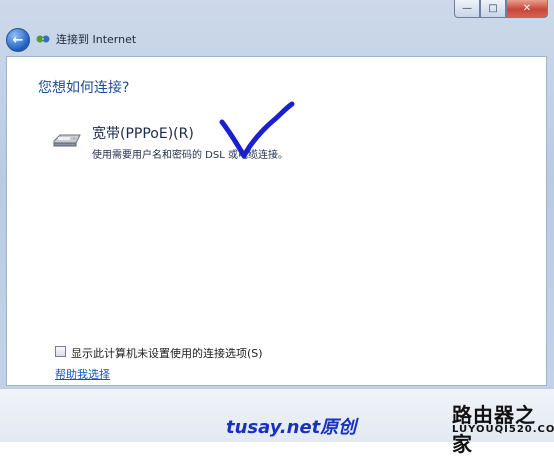  What do you see at coordinates (467, 9) in the screenshot?
I see `minimize-button: —` at bounding box center [467, 9].